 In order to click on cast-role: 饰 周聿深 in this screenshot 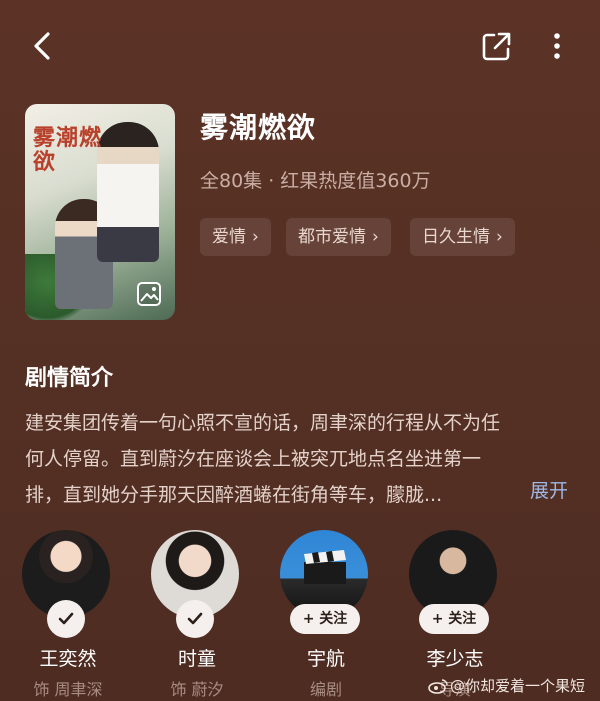, I will do `click(68, 689)`.